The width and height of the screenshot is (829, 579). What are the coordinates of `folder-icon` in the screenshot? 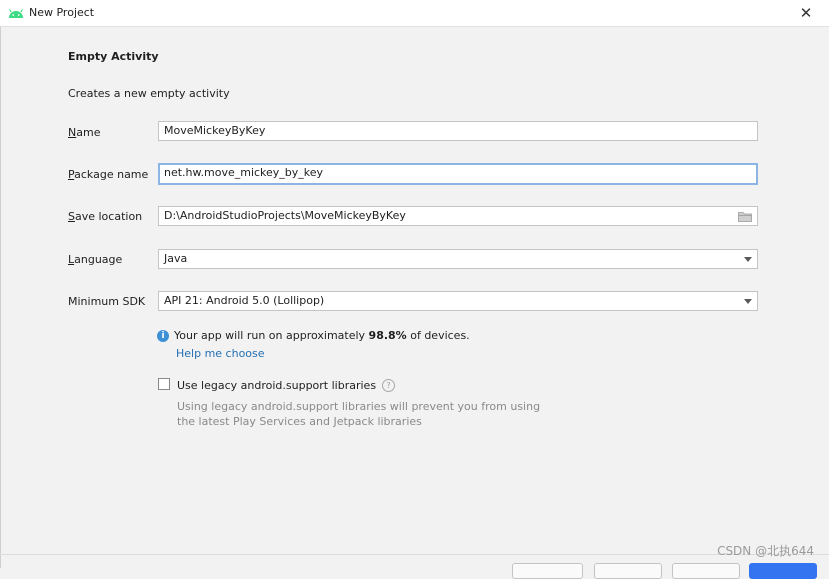 It's located at (745, 216).